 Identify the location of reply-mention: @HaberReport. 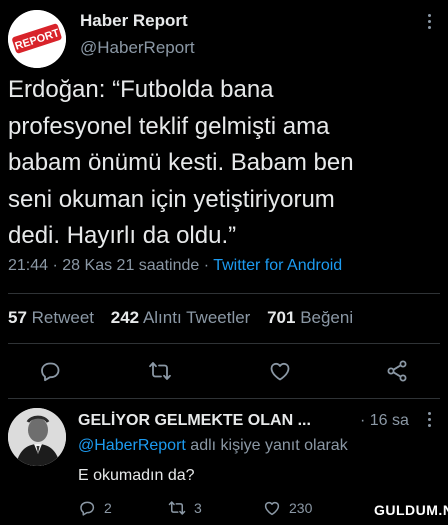
(132, 445).